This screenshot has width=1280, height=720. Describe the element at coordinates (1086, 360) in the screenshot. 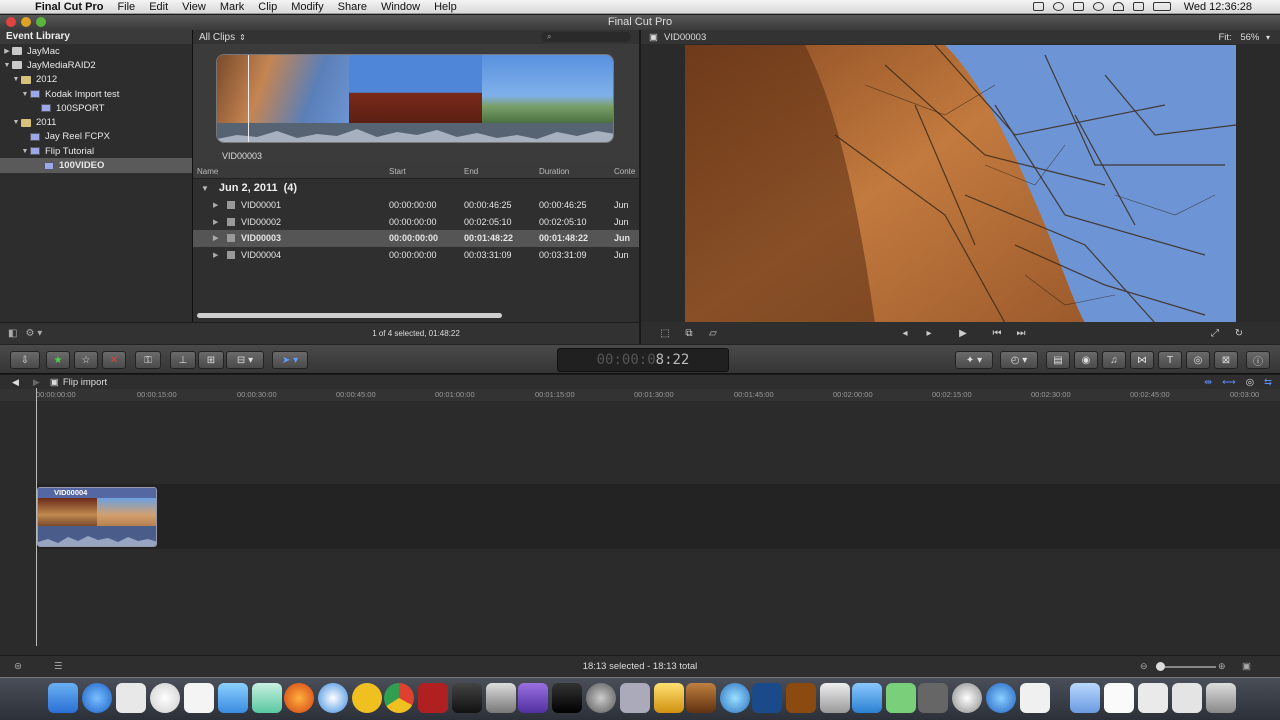

I see `photos-browser-button: ◉` at that location.